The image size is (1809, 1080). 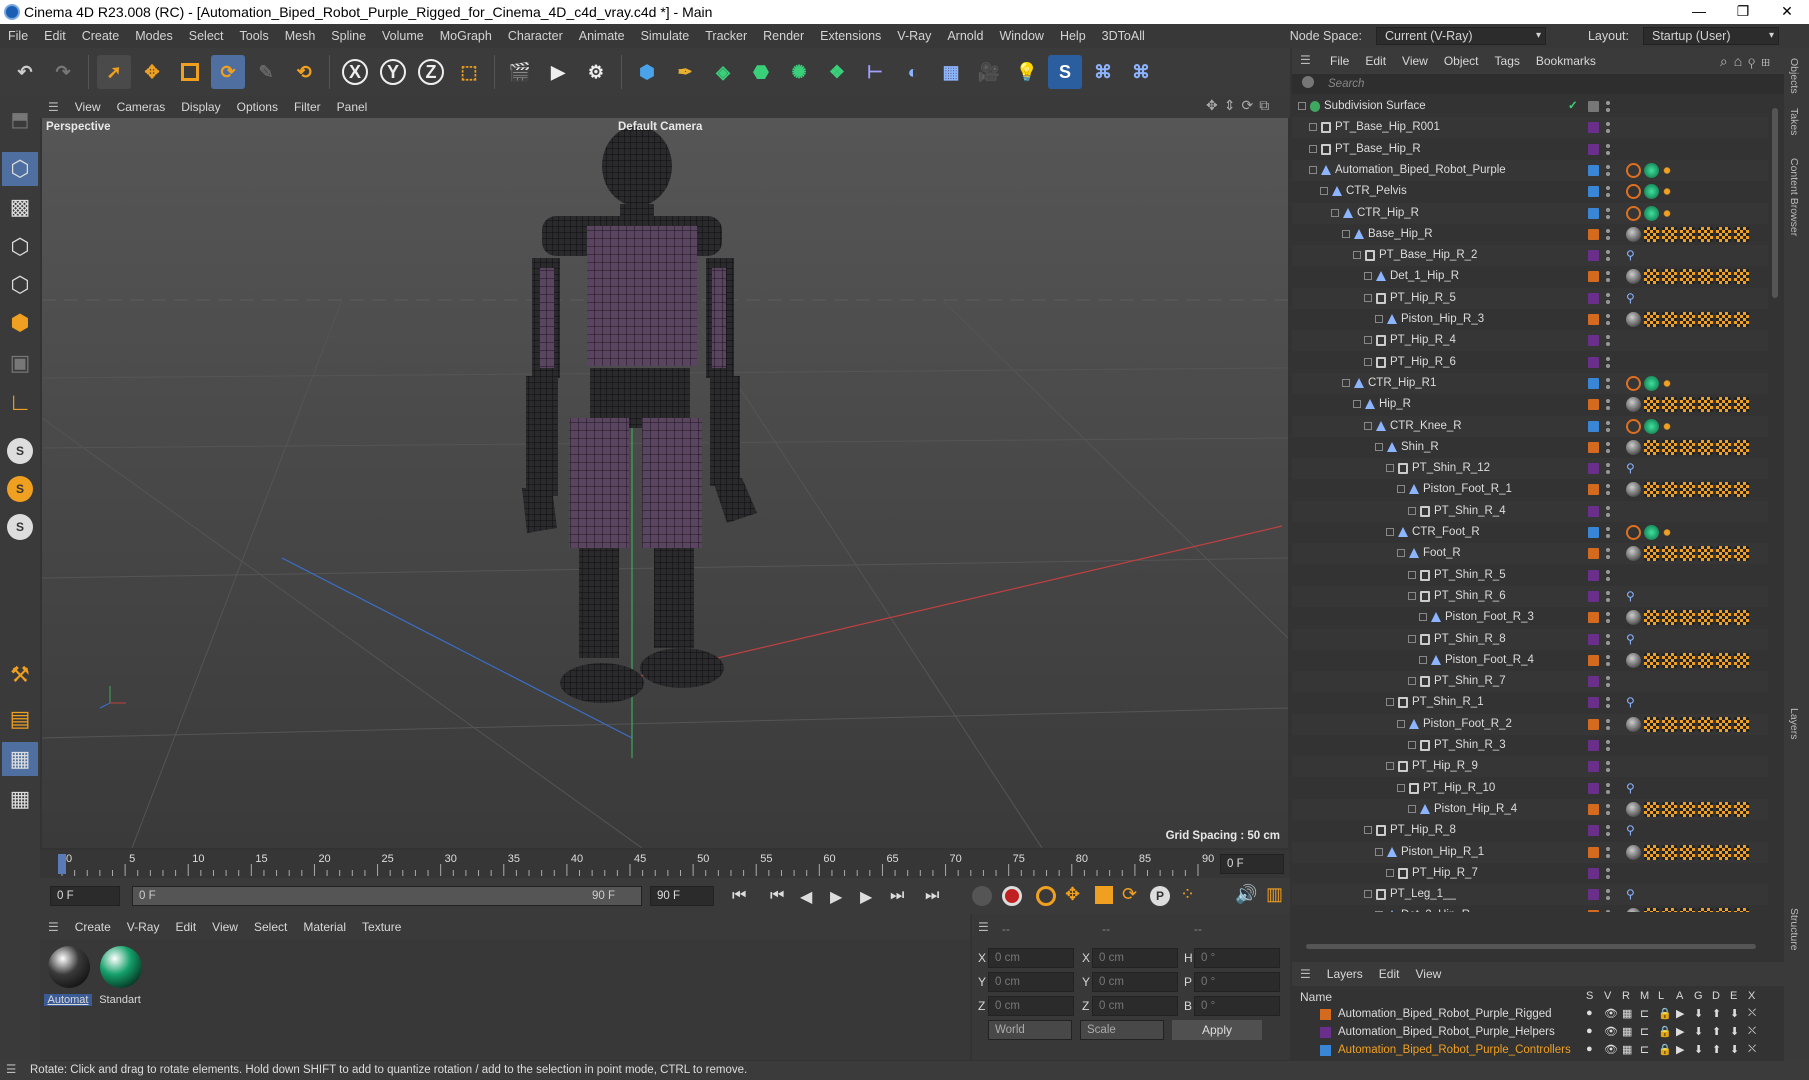 I want to click on object-row: Shin_R, so click(x=1530, y=447).